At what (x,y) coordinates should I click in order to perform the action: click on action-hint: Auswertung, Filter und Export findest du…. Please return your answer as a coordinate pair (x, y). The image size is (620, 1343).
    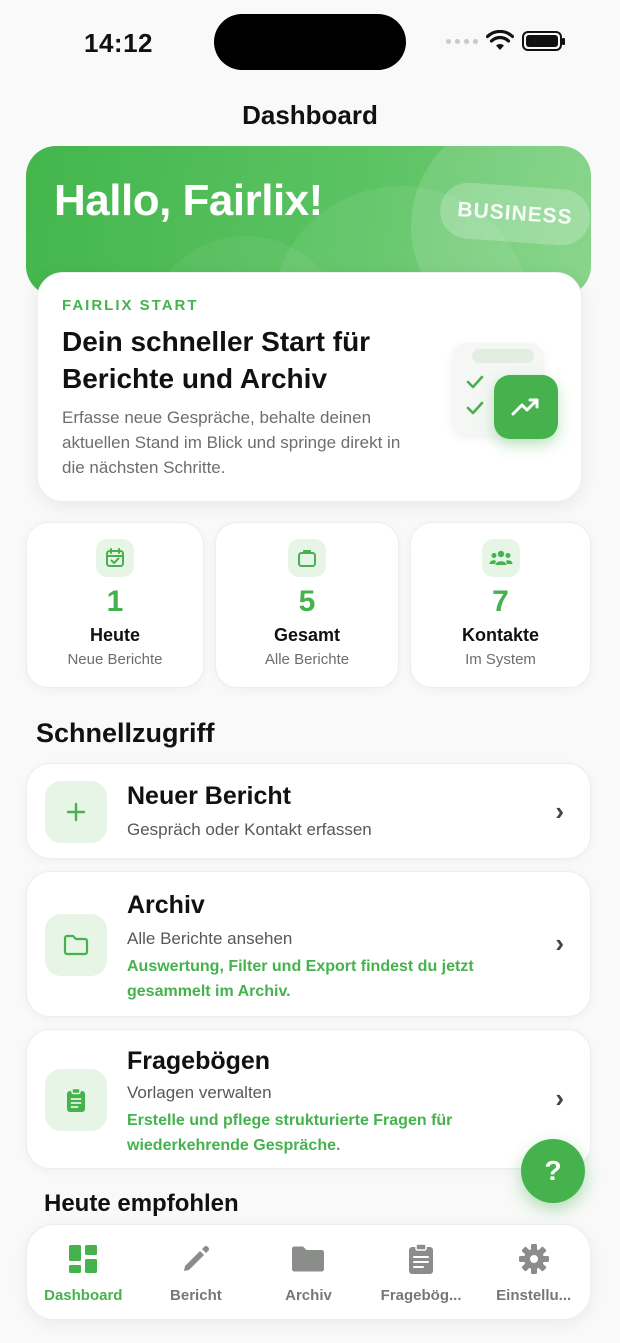
    Looking at the image, I should click on (300, 979).